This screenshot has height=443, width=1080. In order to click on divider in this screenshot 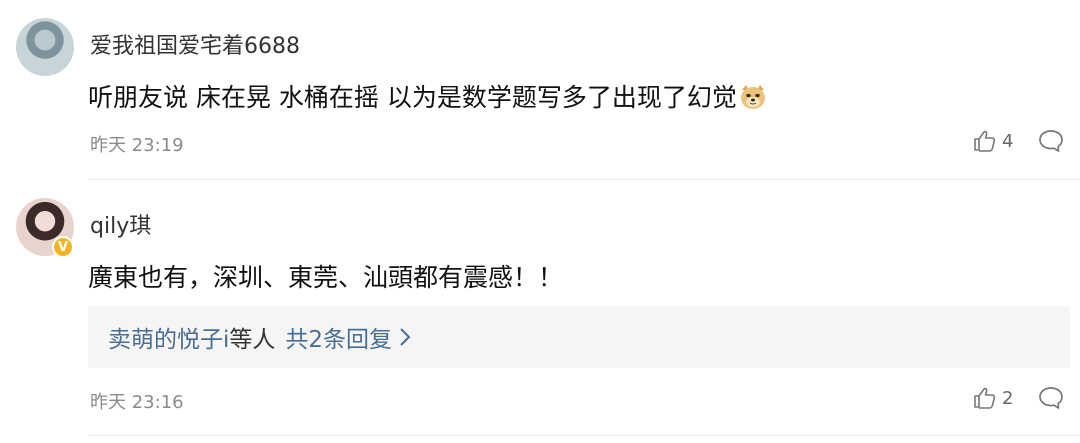, I will do `click(584, 435)`.